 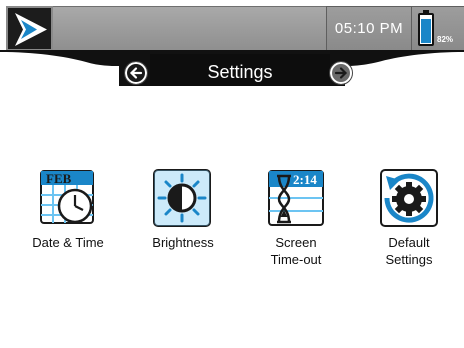 I want to click on app-logo, so click(x=29, y=28).